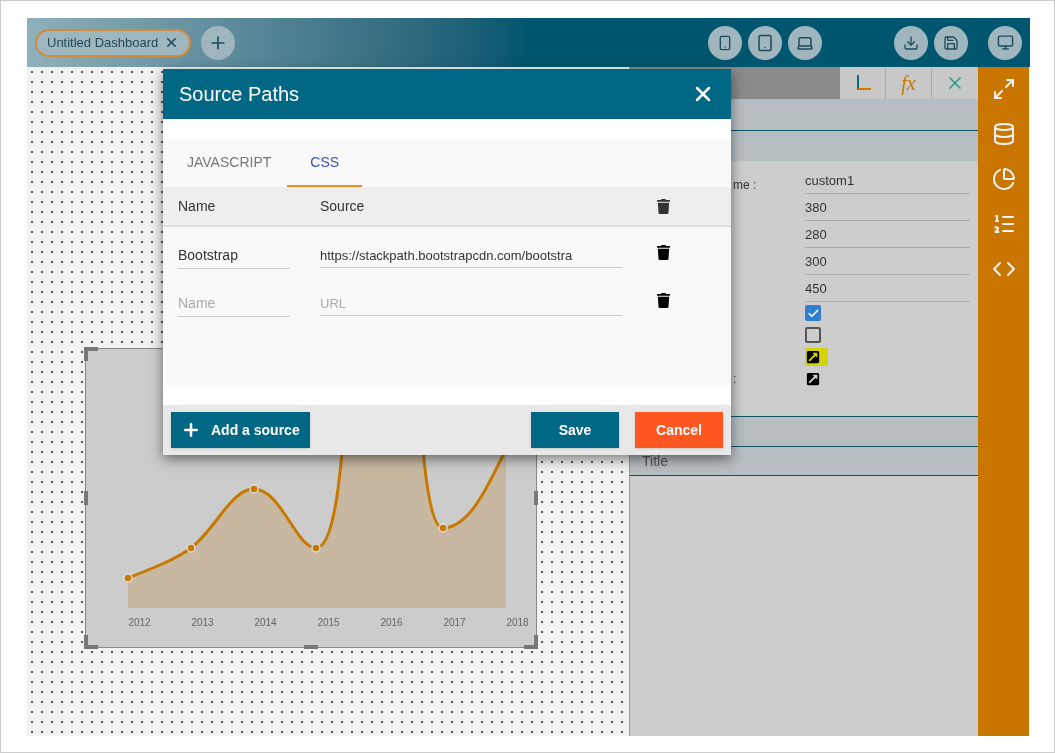  What do you see at coordinates (139, 623) in the screenshot?
I see `axis-label: 2012` at bounding box center [139, 623].